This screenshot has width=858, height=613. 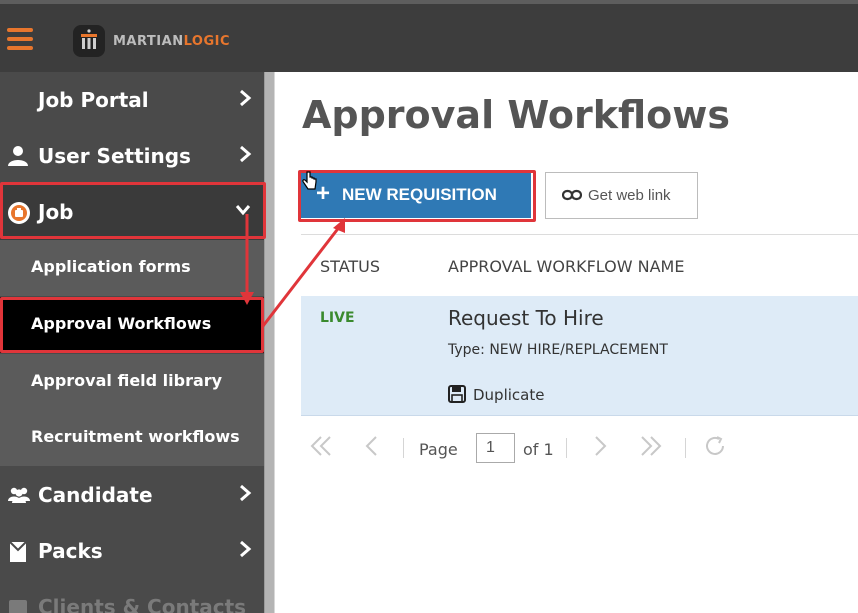 I want to click on brand-text-part2: LOGIC, so click(x=206, y=41).